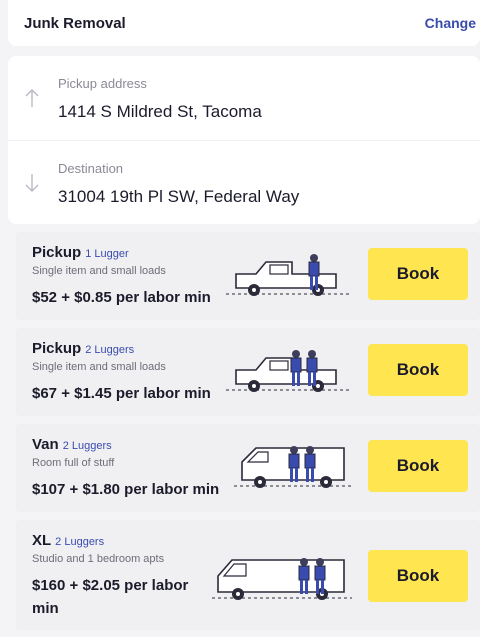 The width and height of the screenshot is (480, 637). What do you see at coordinates (98, 559) in the screenshot?
I see `vehicle-description: Studio and 1 bedroom apts` at bounding box center [98, 559].